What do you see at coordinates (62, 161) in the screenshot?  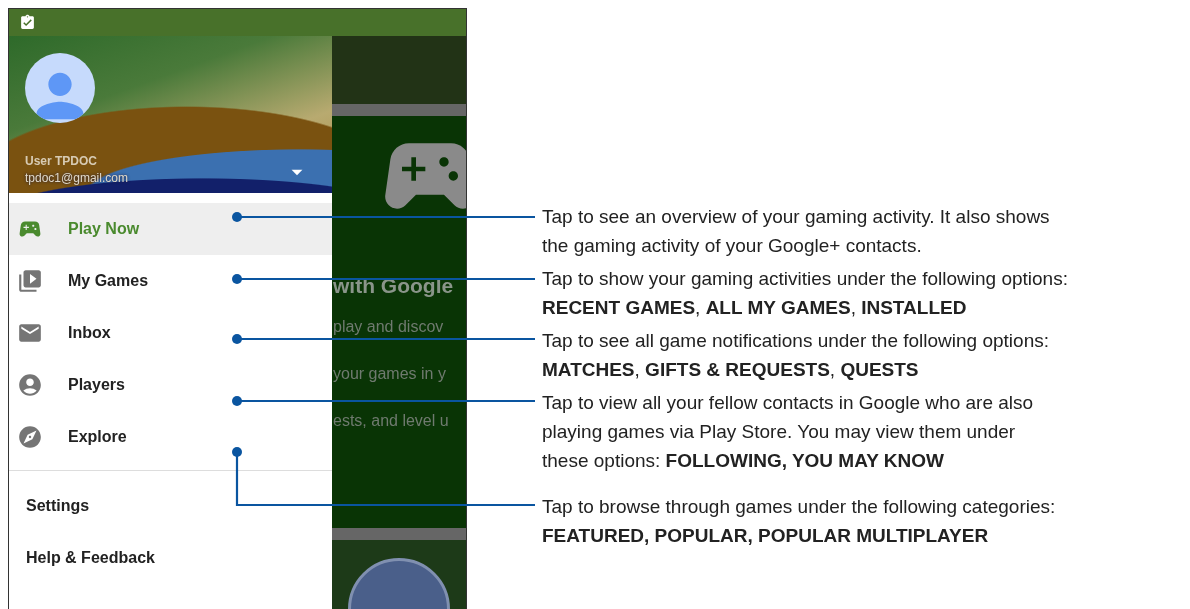 I see `account-name: User TPDOC` at bounding box center [62, 161].